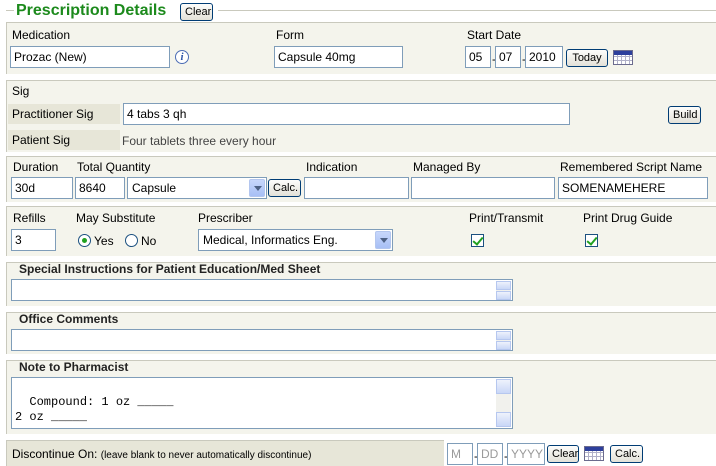 Image resolution: width=716 pixels, height=466 pixels. What do you see at coordinates (64, 114) in the screenshot?
I see `practitioner-sig-label: Practitioner Sig` at bounding box center [64, 114].